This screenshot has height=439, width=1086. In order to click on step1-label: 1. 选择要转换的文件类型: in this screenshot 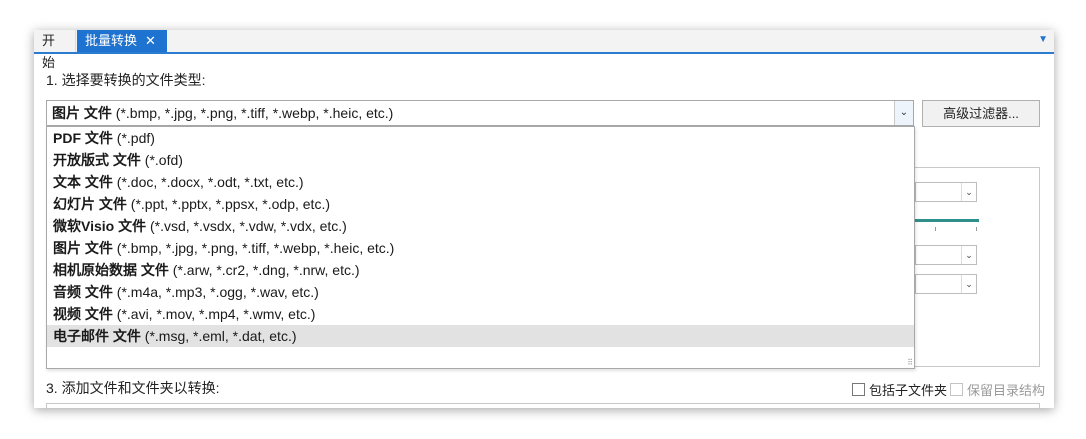, I will do `click(126, 80)`.